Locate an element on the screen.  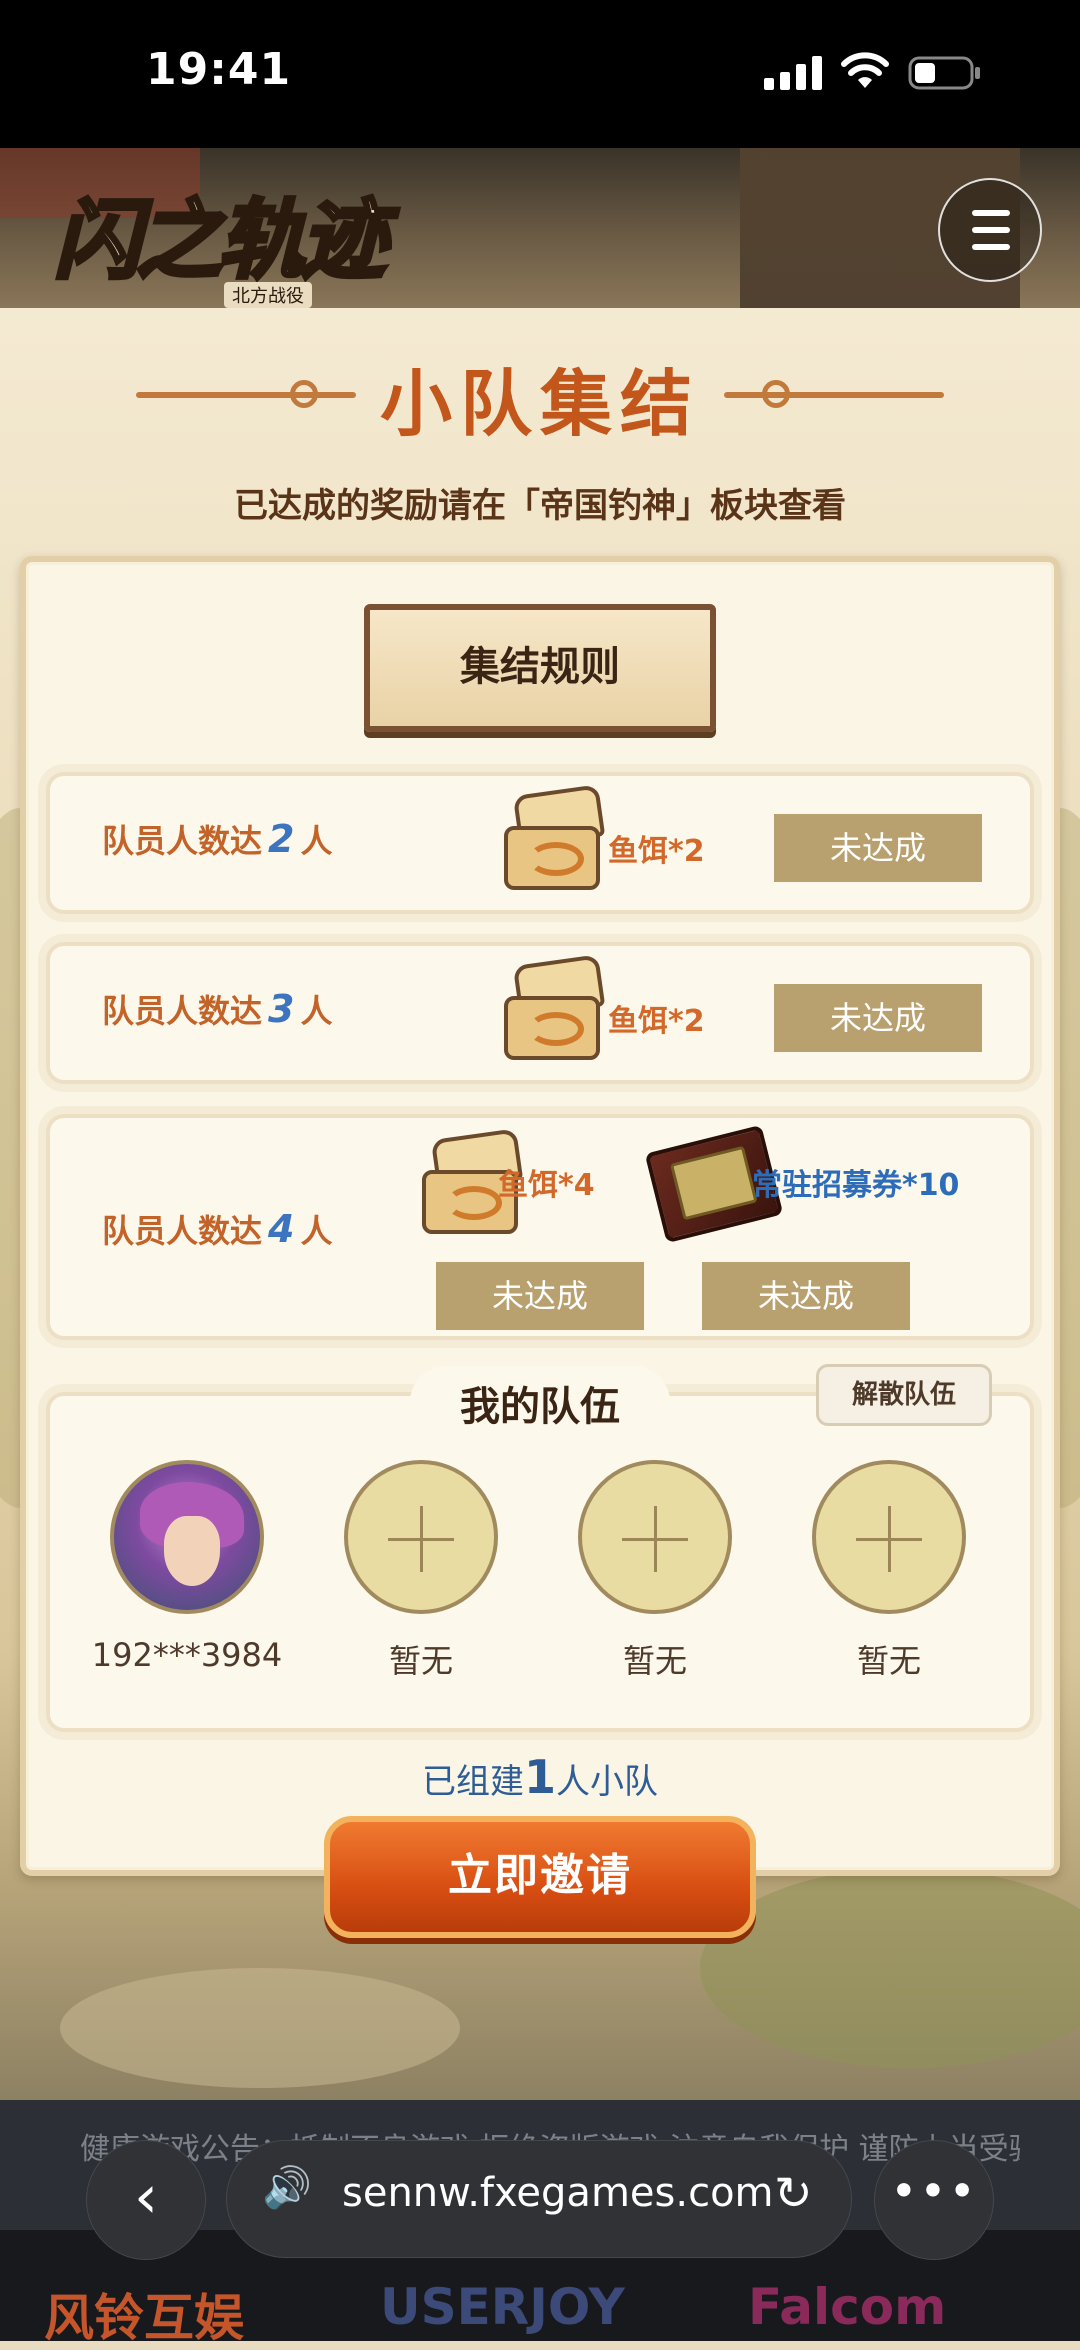
brand-logo: Falcom is located at coordinates (847, 2307).